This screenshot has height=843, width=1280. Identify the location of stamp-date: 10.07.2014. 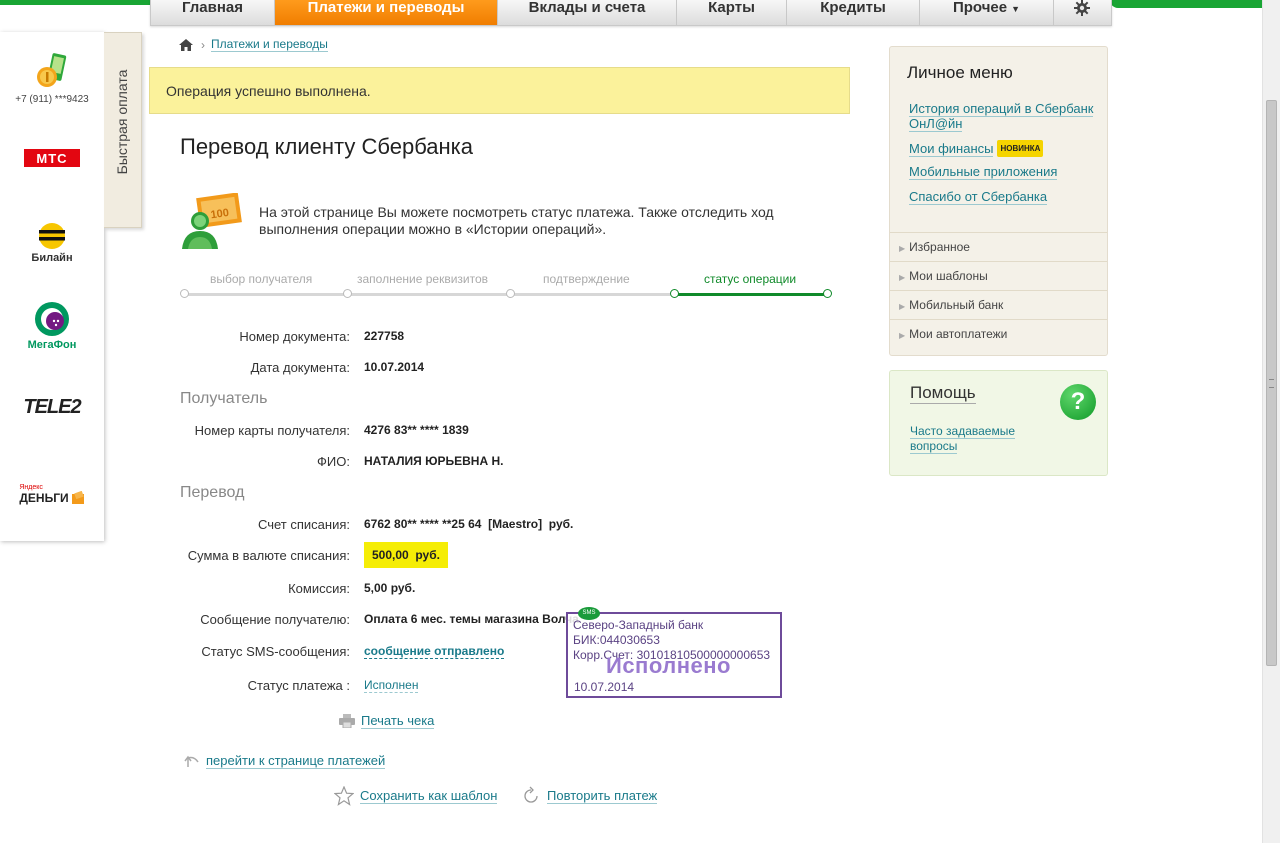
(604, 687).